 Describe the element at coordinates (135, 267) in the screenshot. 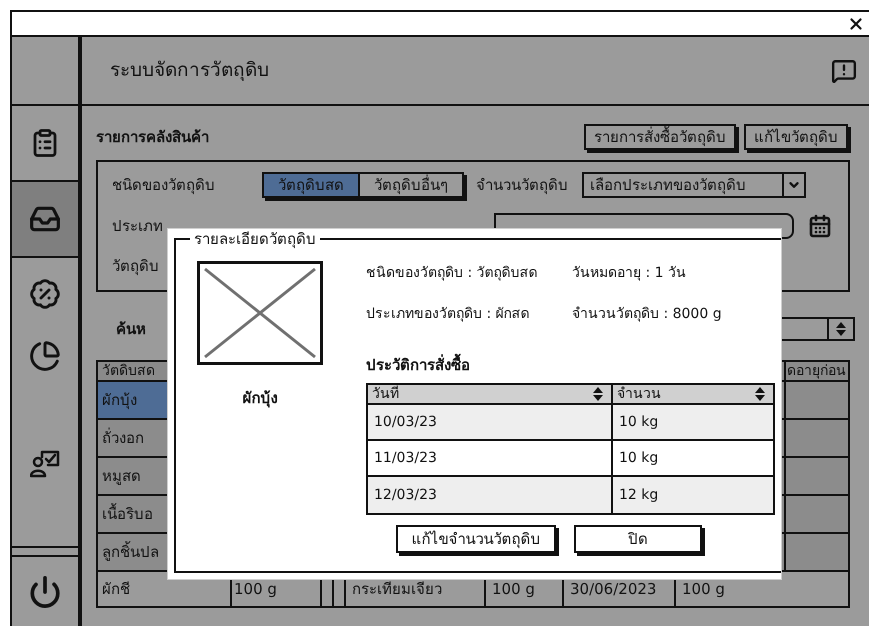

I see `field-label: วัตถุดิบ` at that location.